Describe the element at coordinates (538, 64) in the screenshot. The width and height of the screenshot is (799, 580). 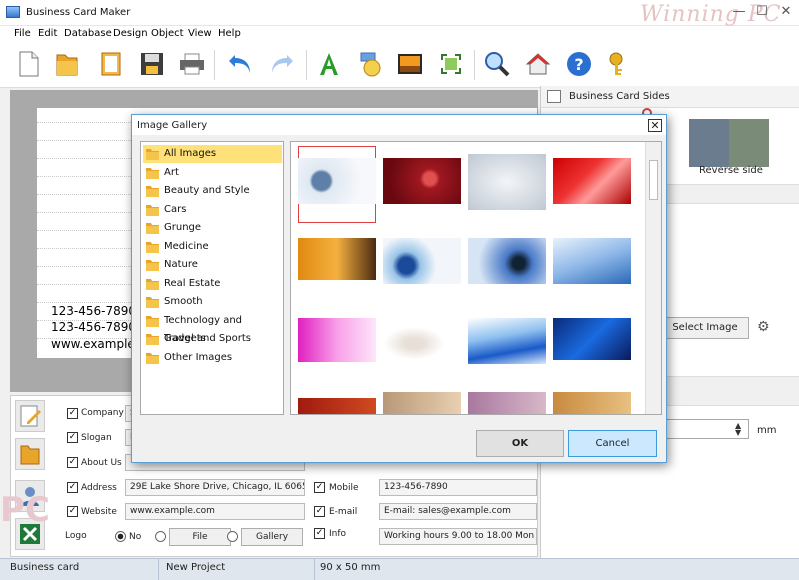
I see `home-icon` at that location.